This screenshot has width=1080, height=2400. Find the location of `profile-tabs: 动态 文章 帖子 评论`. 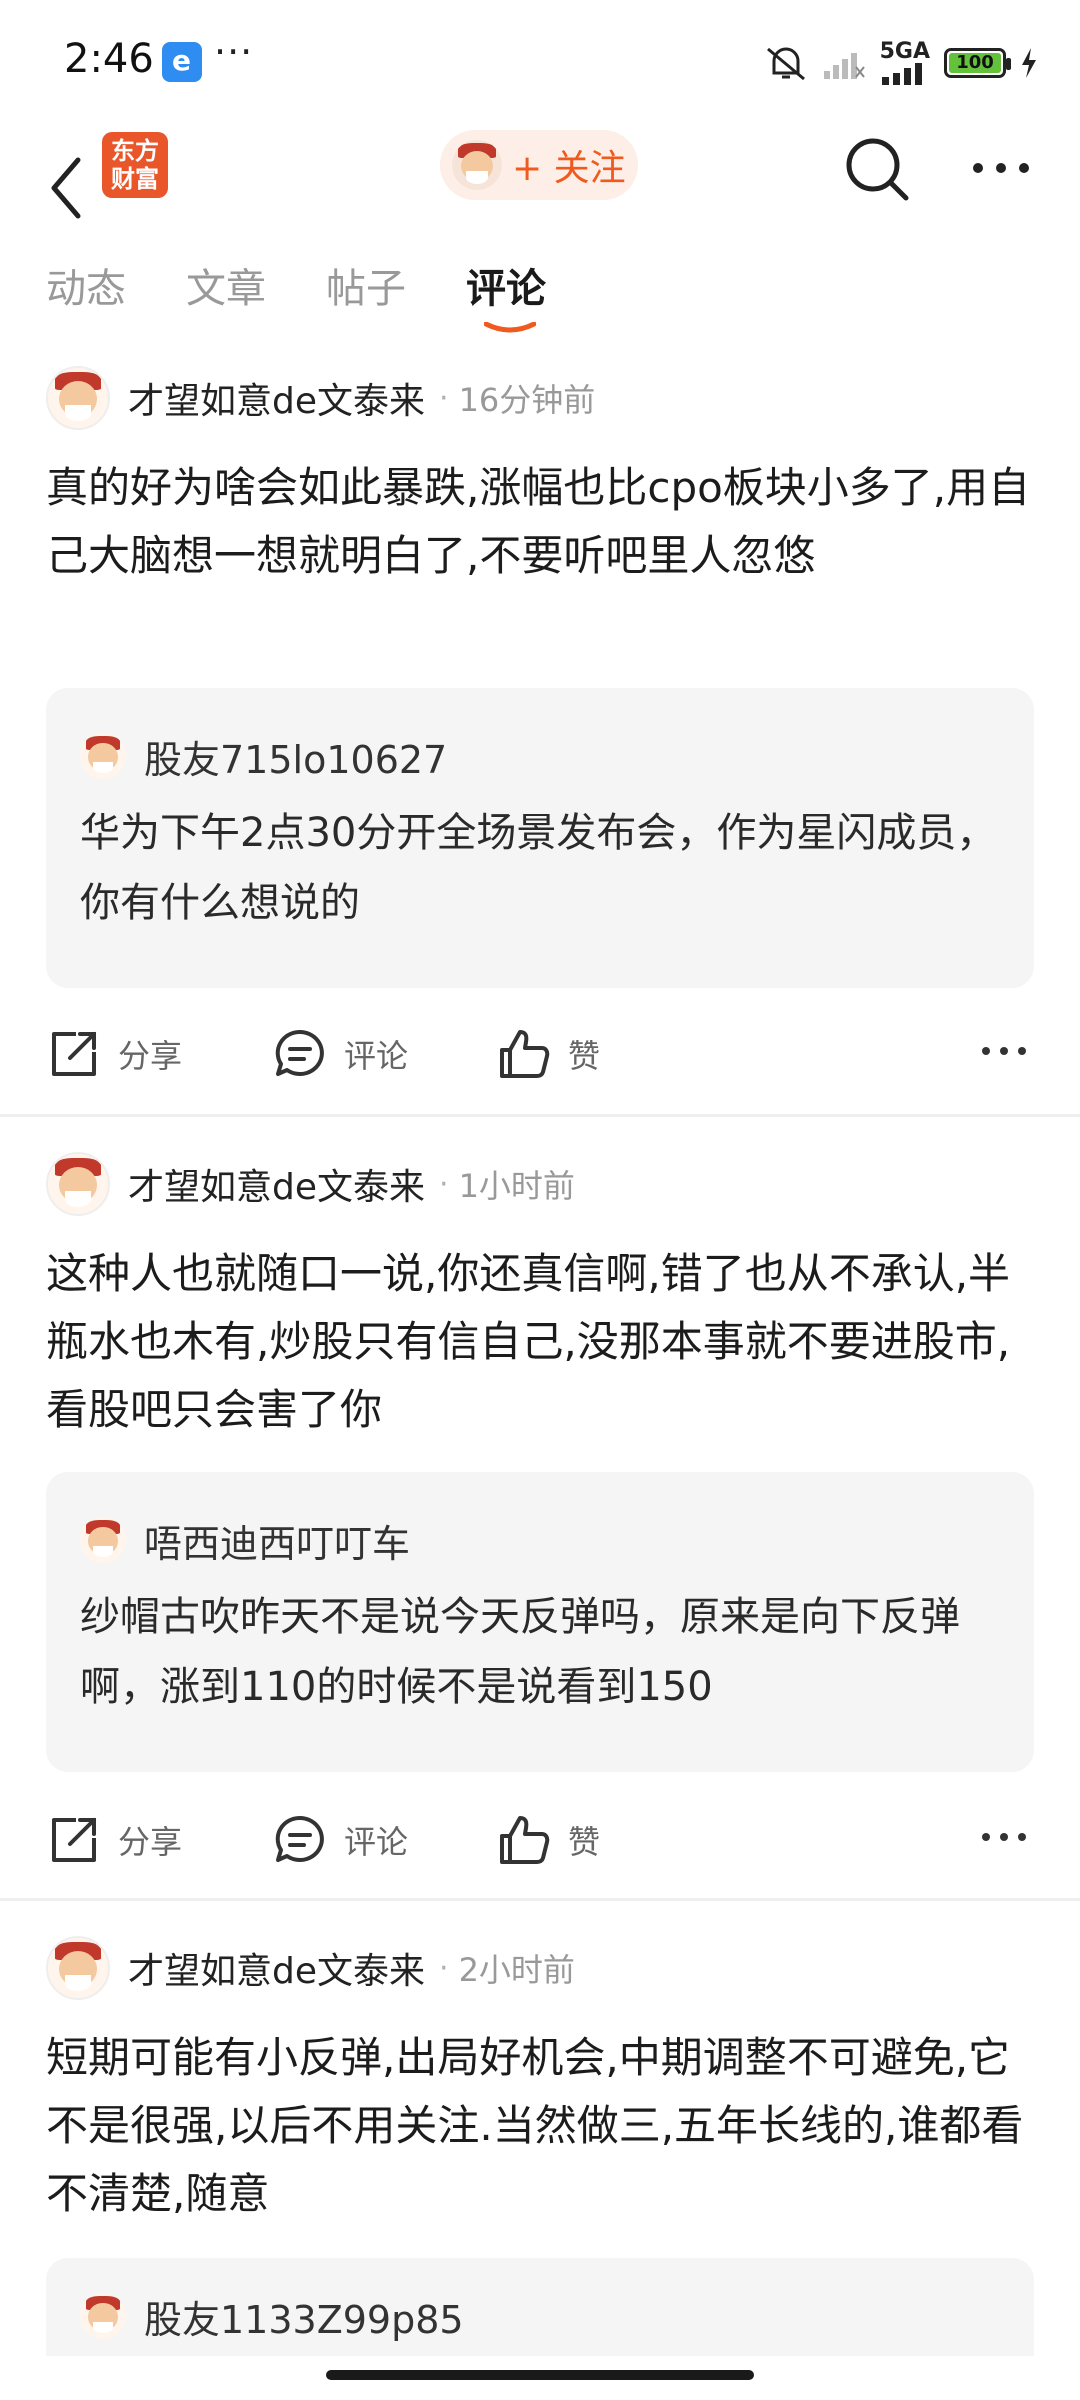

profile-tabs: 动态 文章 帖子 评论 is located at coordinates (540, 301).